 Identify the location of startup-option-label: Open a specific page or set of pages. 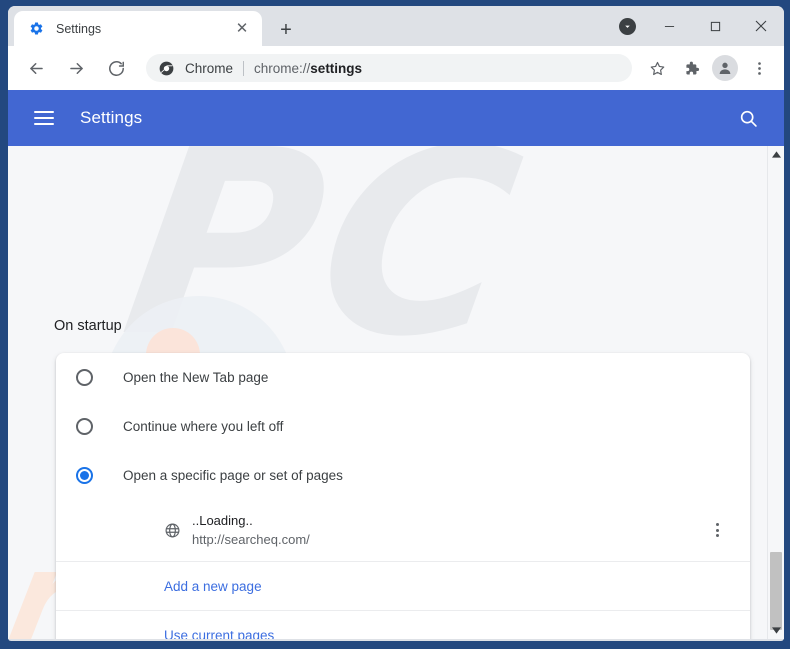
(233, 475).